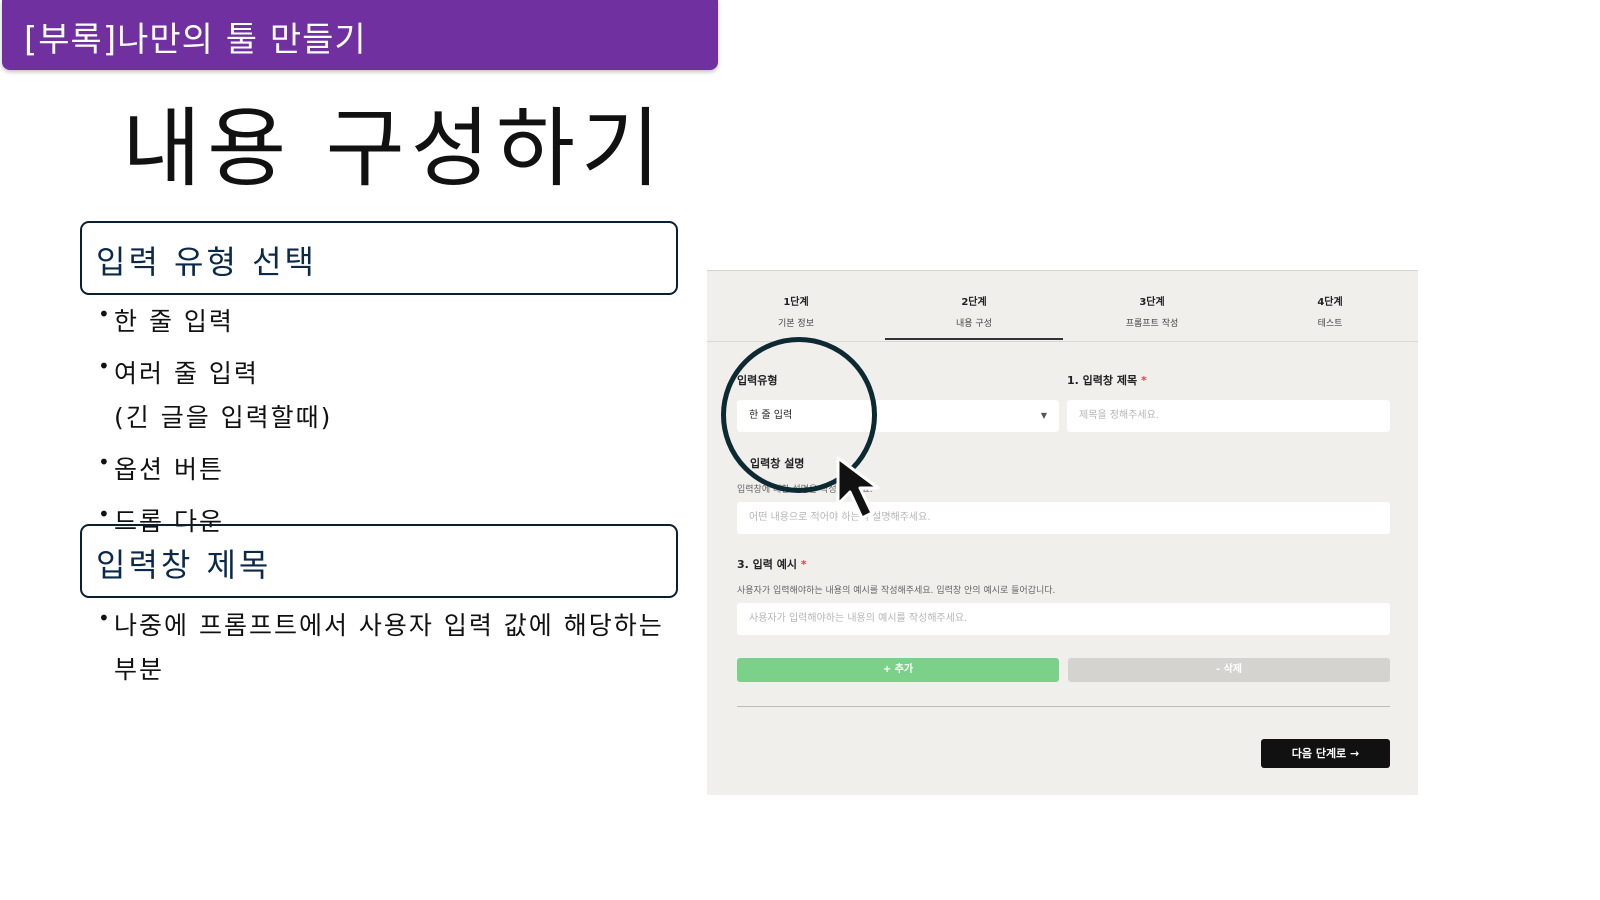 This screenshot has height=900, width=1600. I want to click on input-example-label-text: 3. 입력 예시, so click(767, 564).